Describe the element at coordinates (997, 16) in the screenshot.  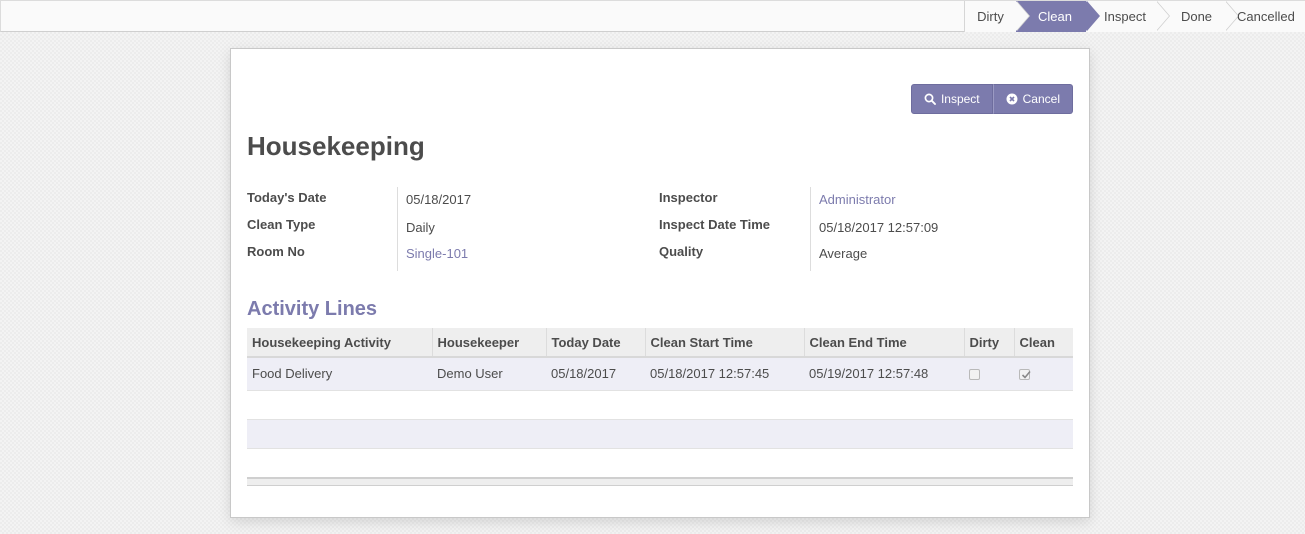
I see `status-step-dirty: Dirty` at that location.